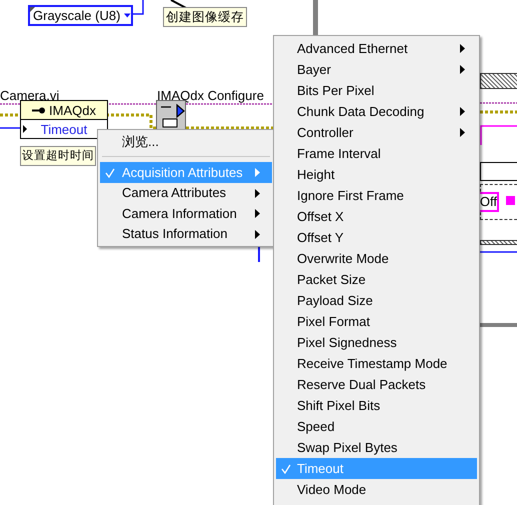  What do you see at coordinates (376, 321) in the screenshot?
I see `menu-item: Pixel Format` at bounding box center [376, 321].